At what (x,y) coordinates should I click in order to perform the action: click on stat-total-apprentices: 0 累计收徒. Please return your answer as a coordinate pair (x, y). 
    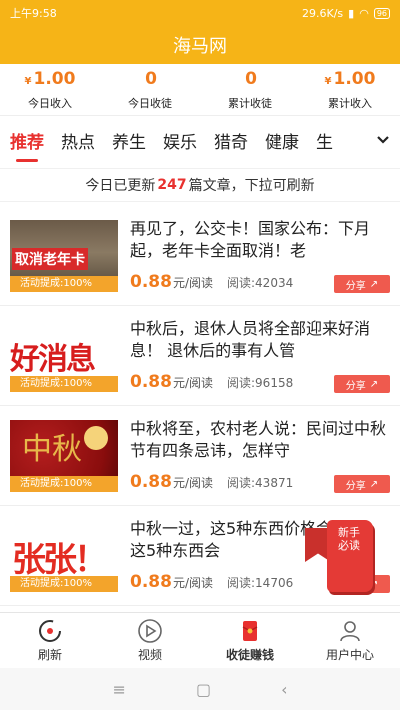
    Looking at the image, I should click on (250, 89).